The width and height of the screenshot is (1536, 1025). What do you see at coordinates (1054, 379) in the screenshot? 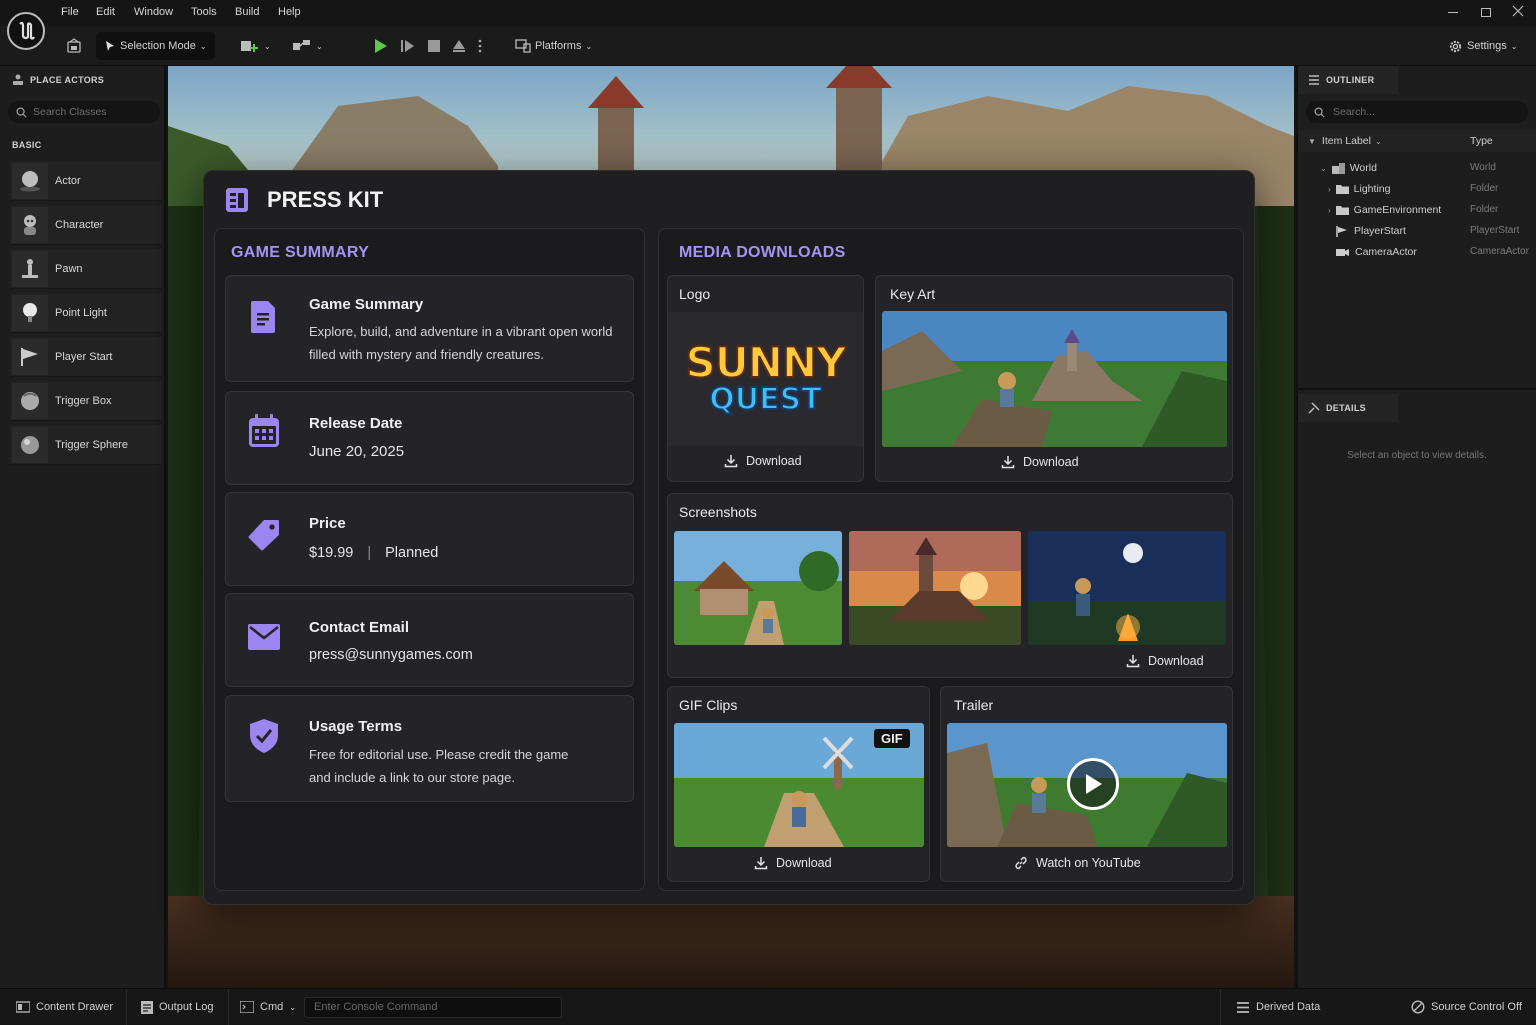
I see `key-art-image` at bounding box center [1054, 379].